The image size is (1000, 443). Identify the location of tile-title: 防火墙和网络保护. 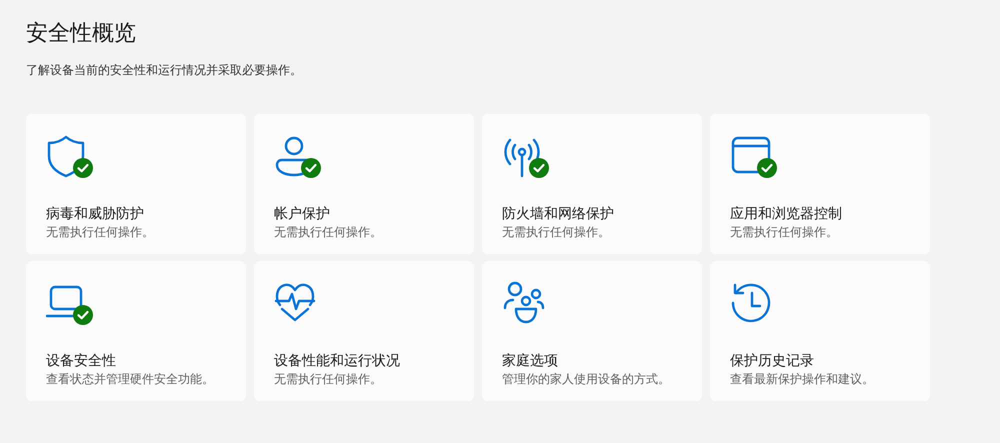
(558, 214).